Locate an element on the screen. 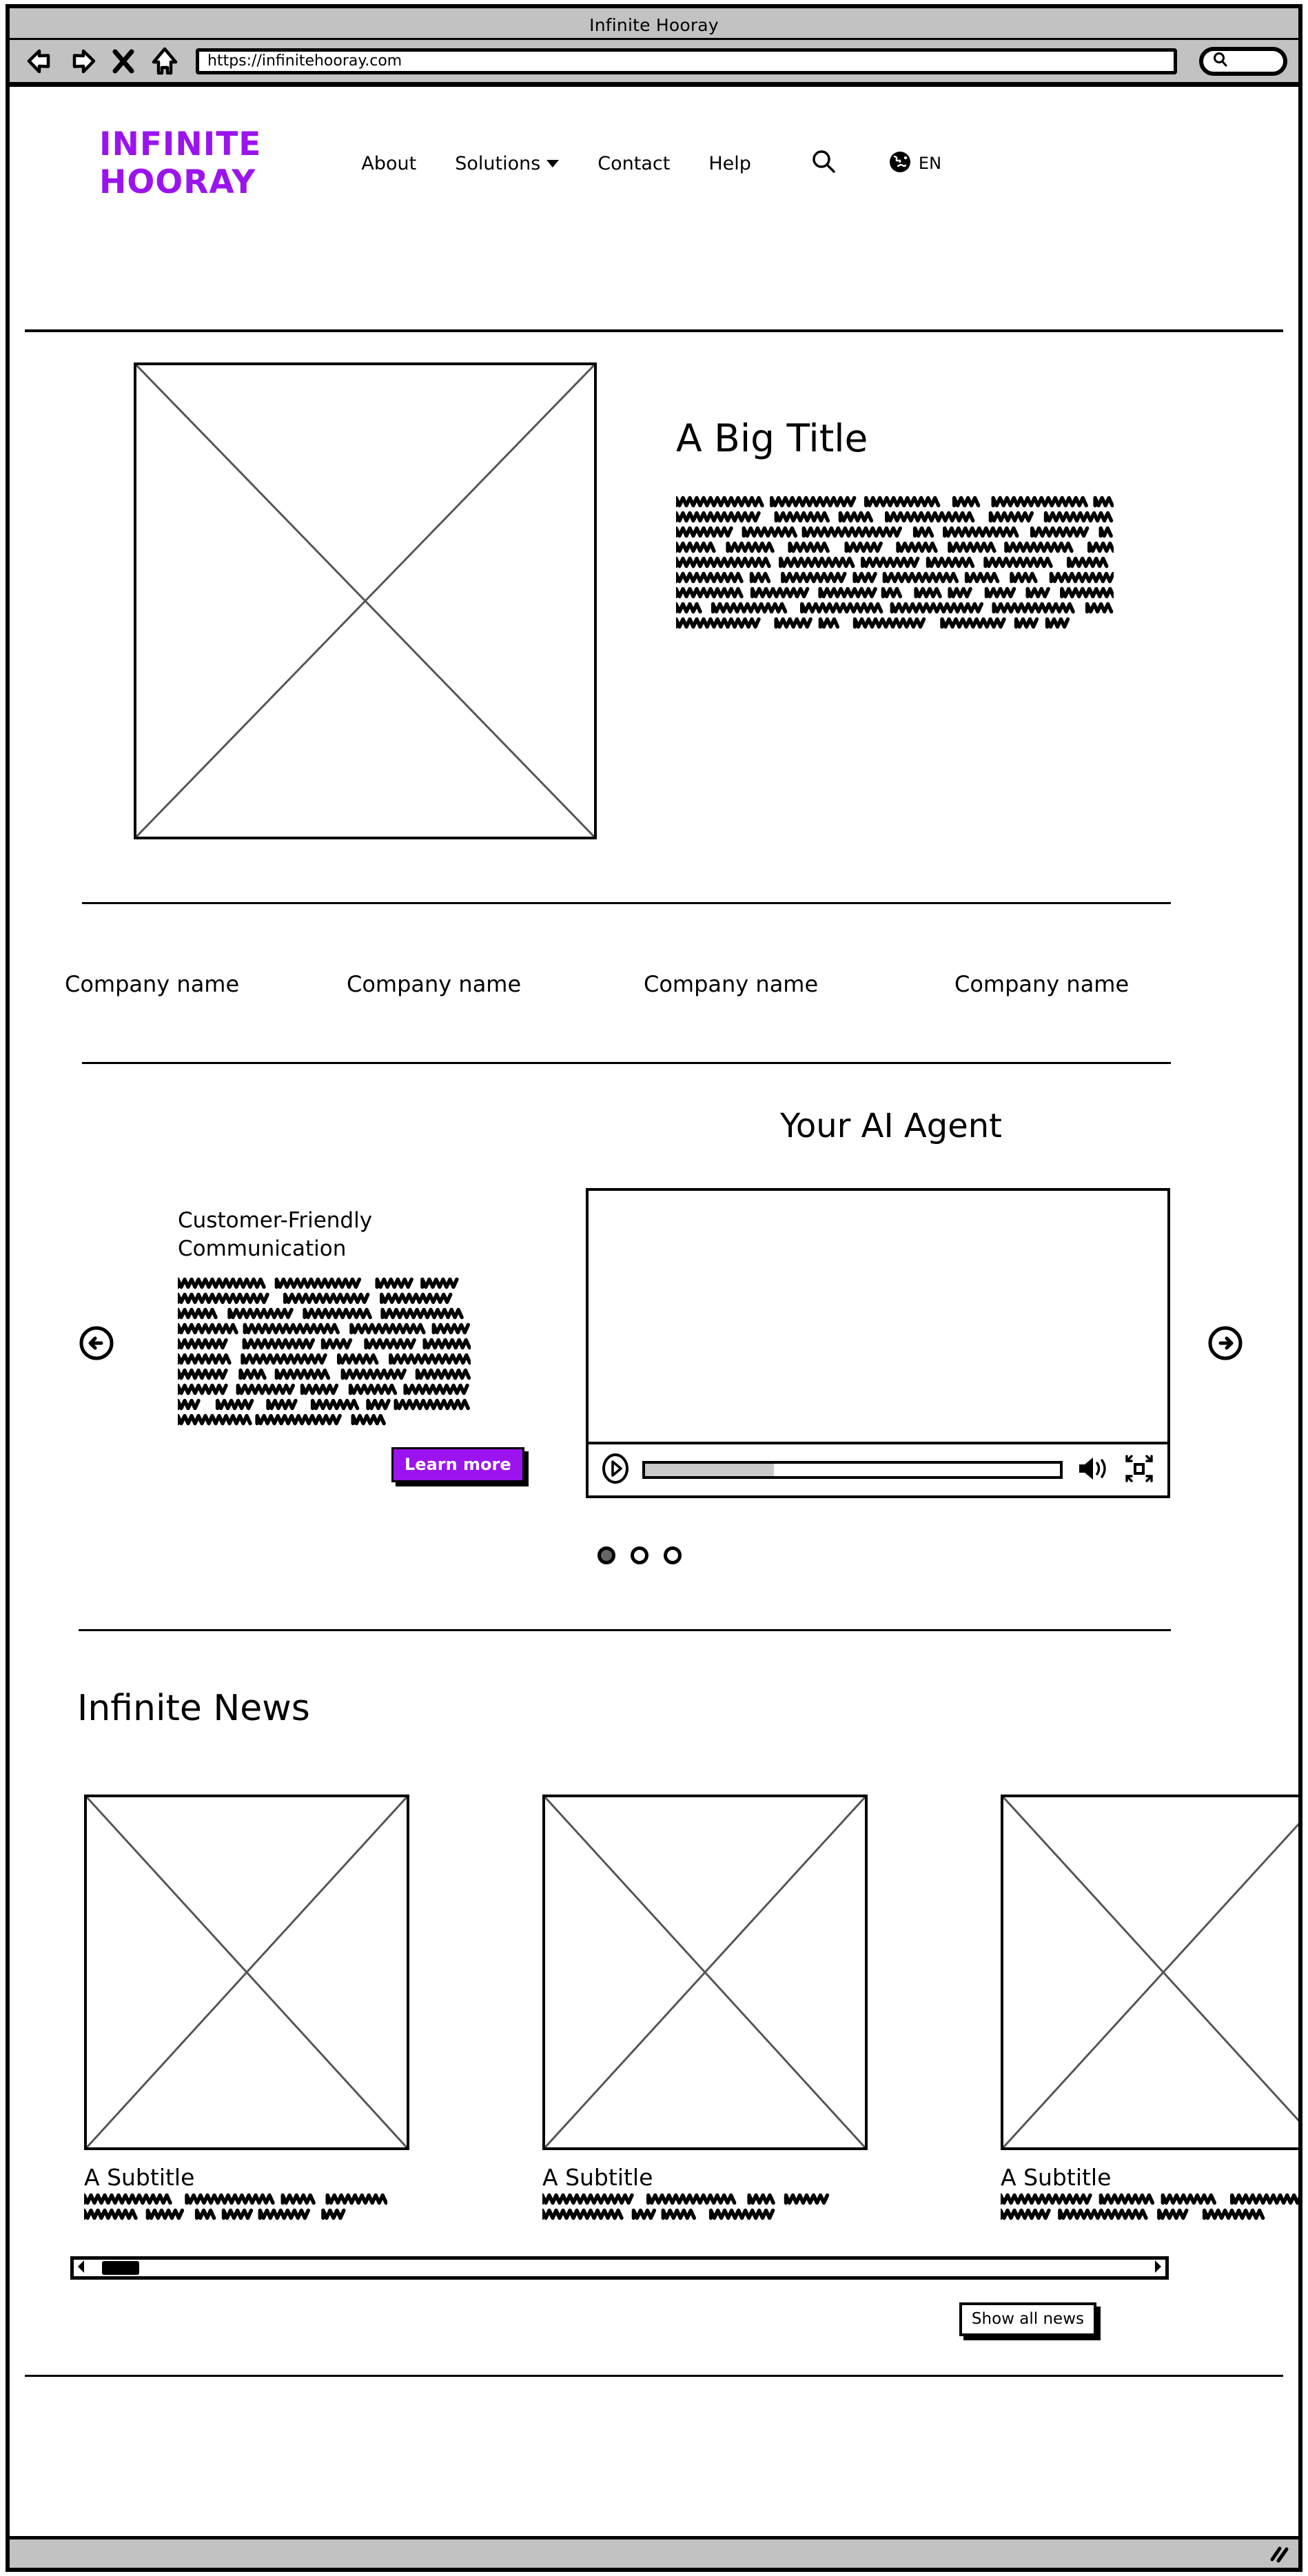 The width and height of the screenshot is (1308, 2576). play-icon is located at coordinates (615, 1470).